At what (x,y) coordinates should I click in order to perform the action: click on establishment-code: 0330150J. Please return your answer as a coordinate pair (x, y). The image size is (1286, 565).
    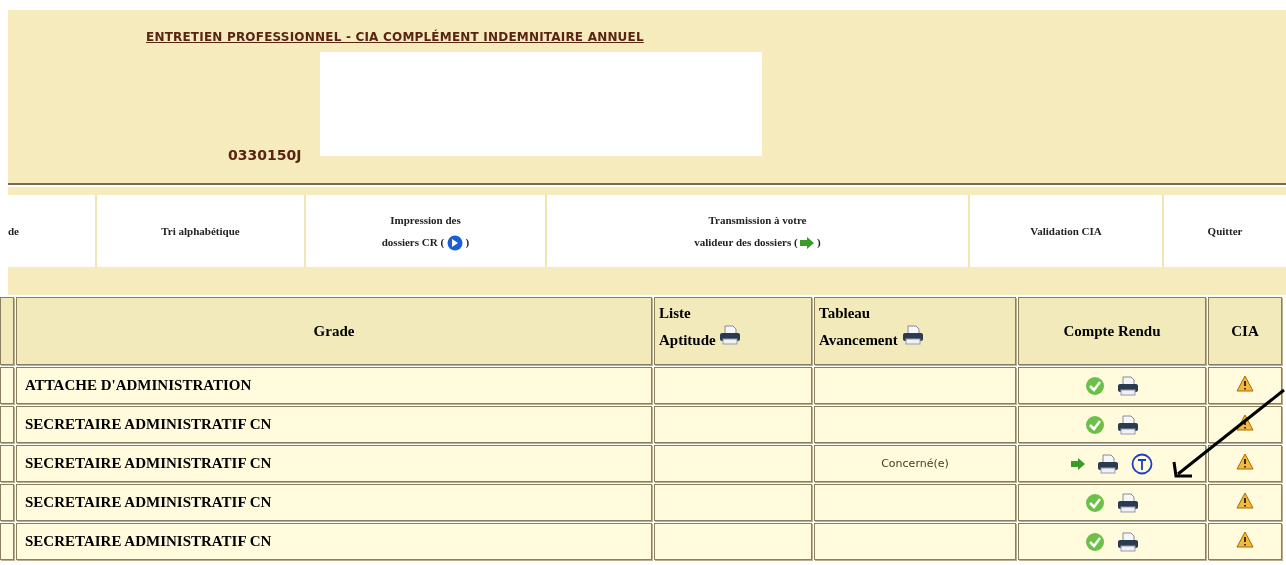
    Looking at the image, I should click on (265, 155).